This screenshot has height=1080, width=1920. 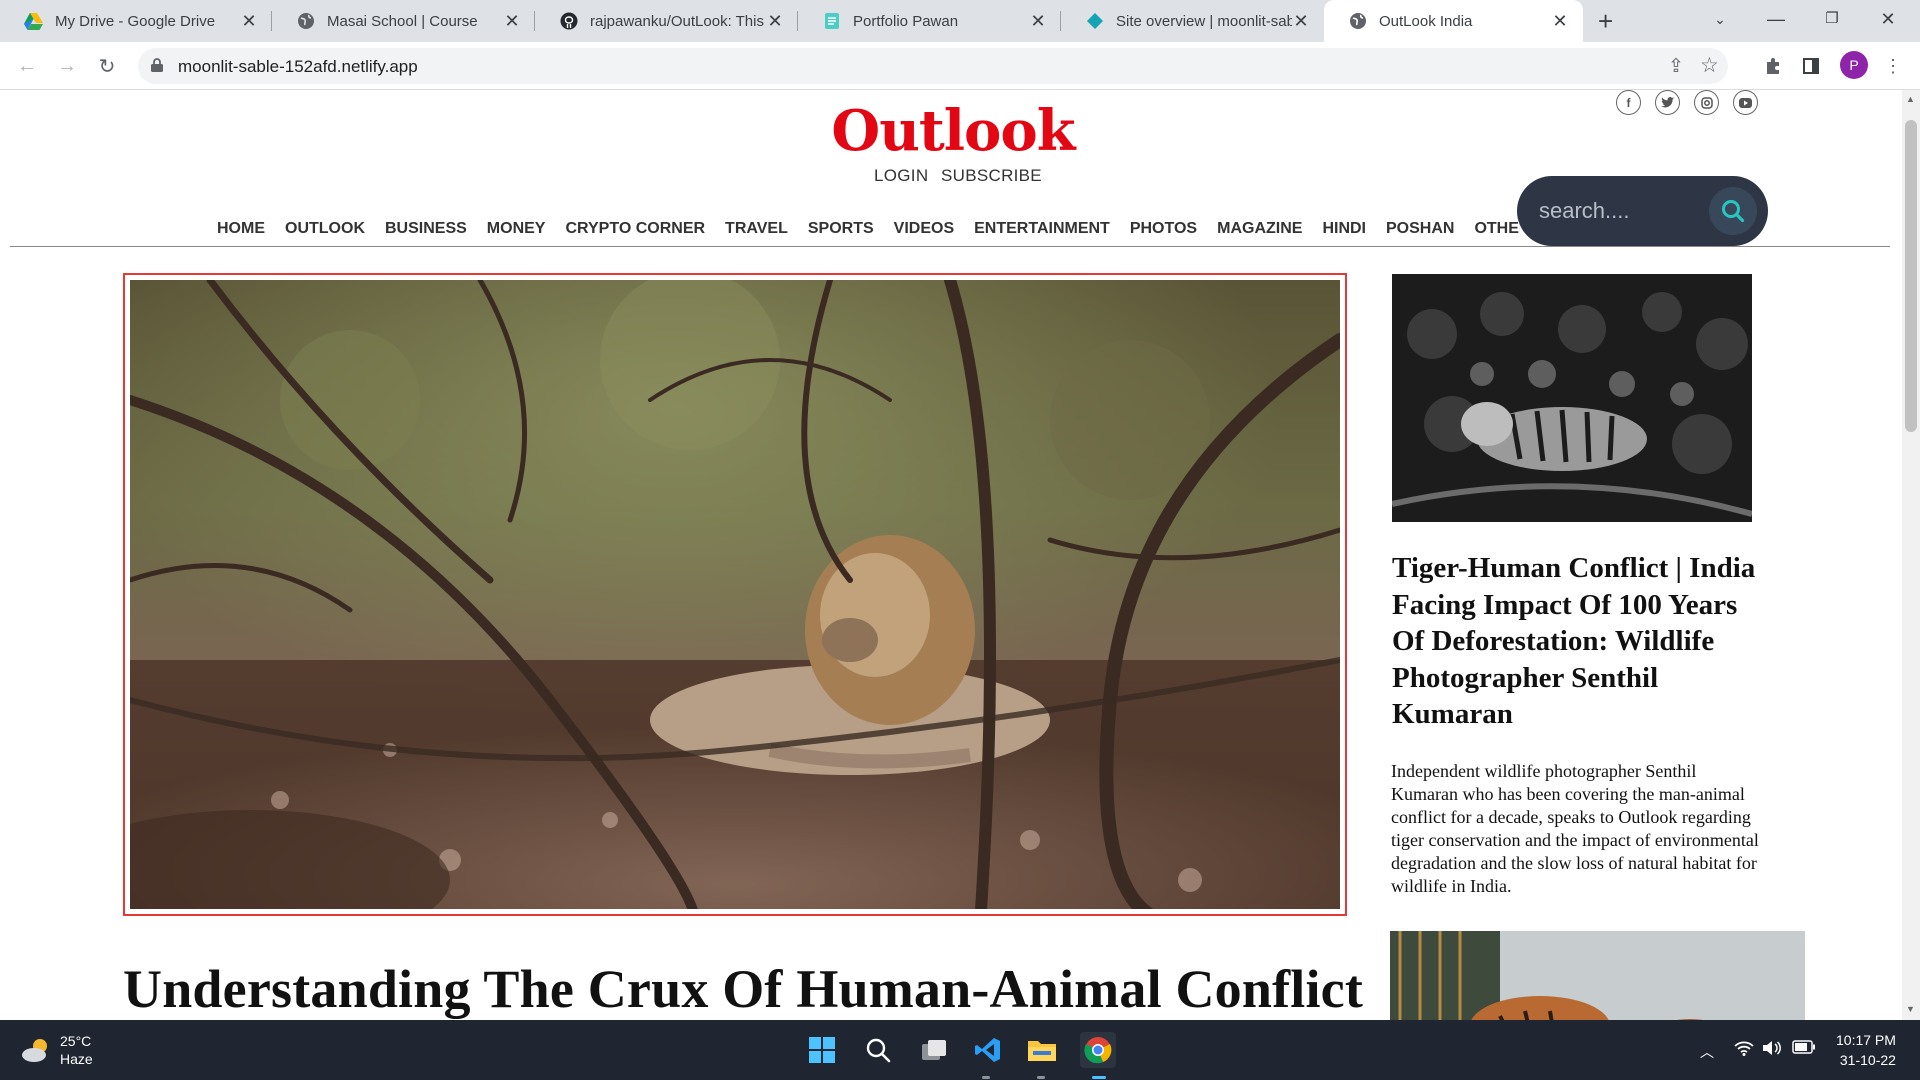 I want to click on tab-title: My Drive - Google Drive, so click(x=135, y=21).